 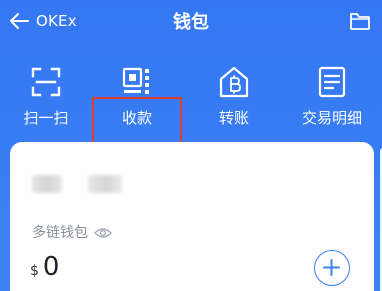 I want to click on transfer-label: 转账, so click(x=233, y=118).